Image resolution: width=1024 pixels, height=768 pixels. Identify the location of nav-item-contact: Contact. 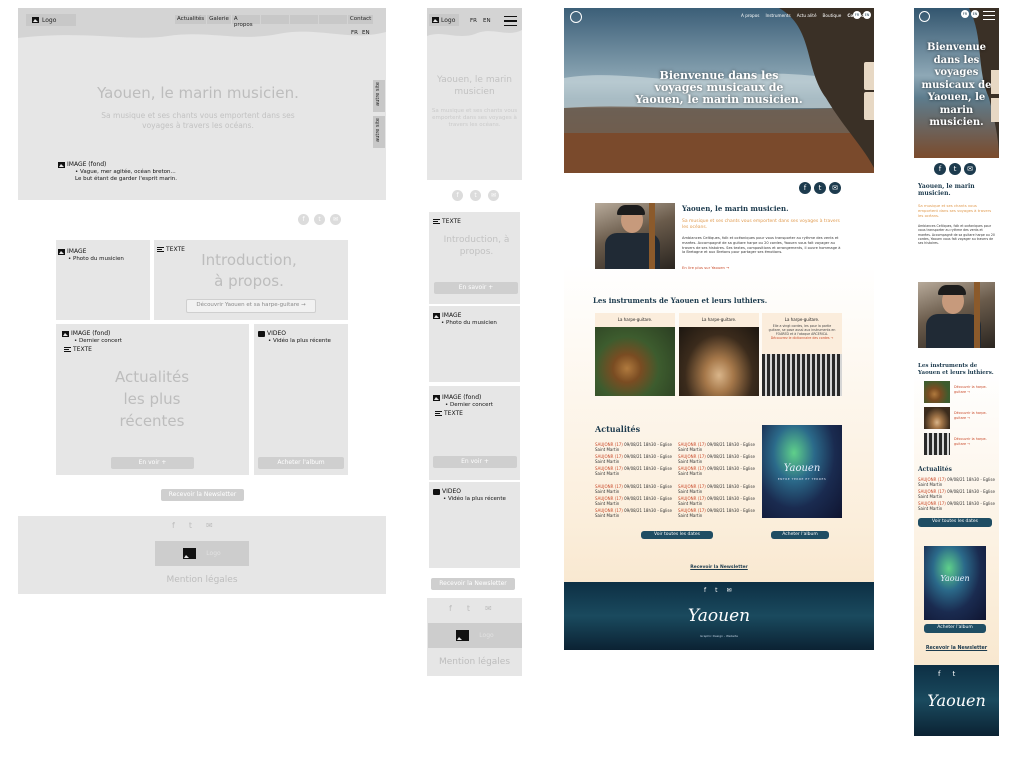
(360, 19).